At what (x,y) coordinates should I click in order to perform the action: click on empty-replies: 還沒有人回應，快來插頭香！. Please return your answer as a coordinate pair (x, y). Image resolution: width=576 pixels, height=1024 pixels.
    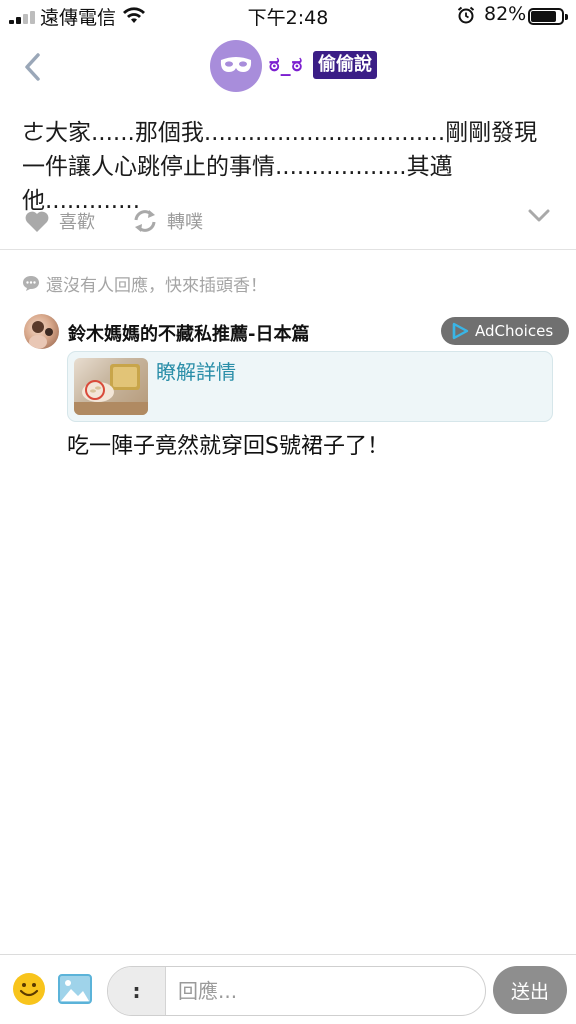
    Looking at the image, I should click on (144, 283).